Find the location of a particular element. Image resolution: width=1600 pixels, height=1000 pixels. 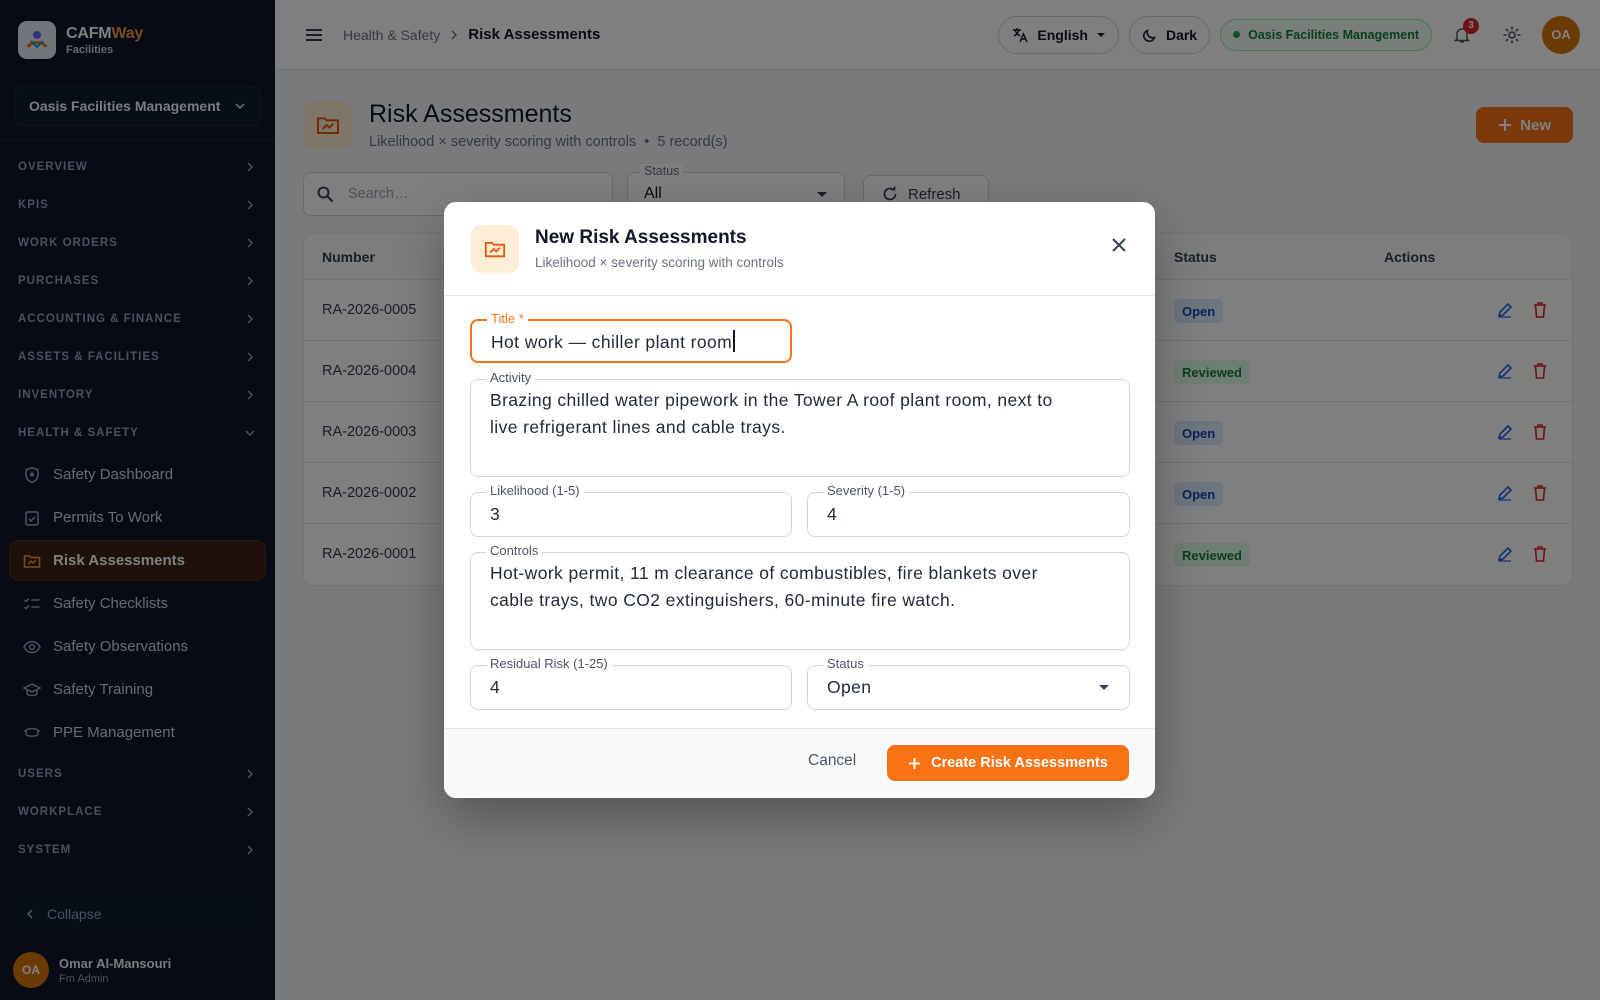

residual-risk-field-value: 4 is located at coordinates (495, 687).